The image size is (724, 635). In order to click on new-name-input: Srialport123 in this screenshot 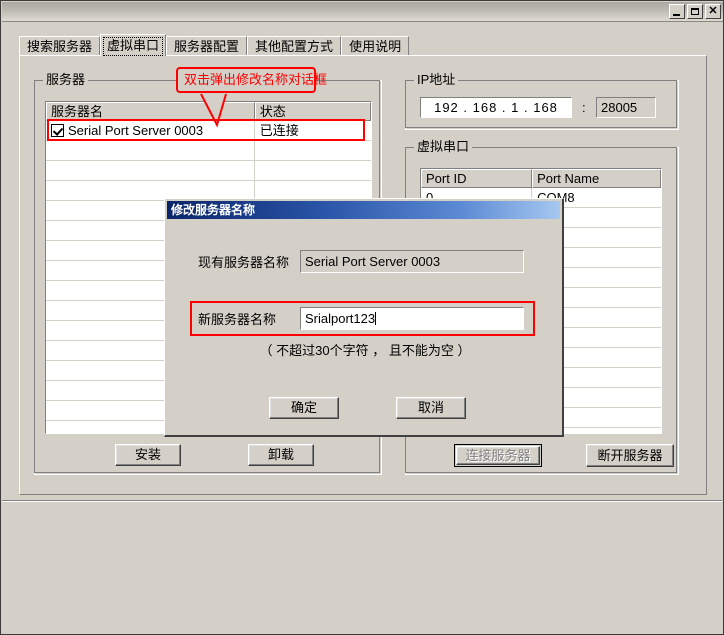, I will do `click(412, 318)`.